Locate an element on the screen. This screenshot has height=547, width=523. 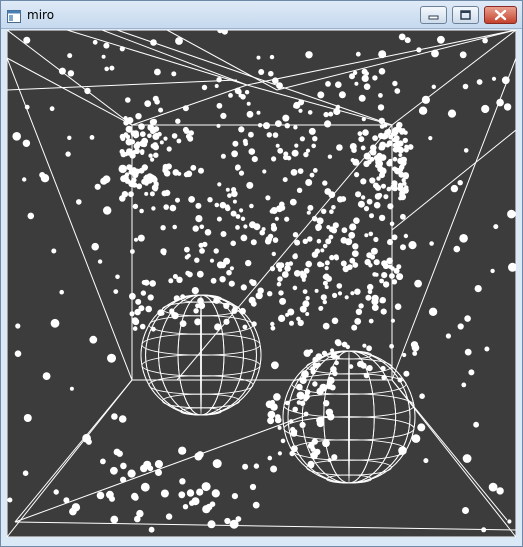
maximize-button is located at coordinates (465, 15).